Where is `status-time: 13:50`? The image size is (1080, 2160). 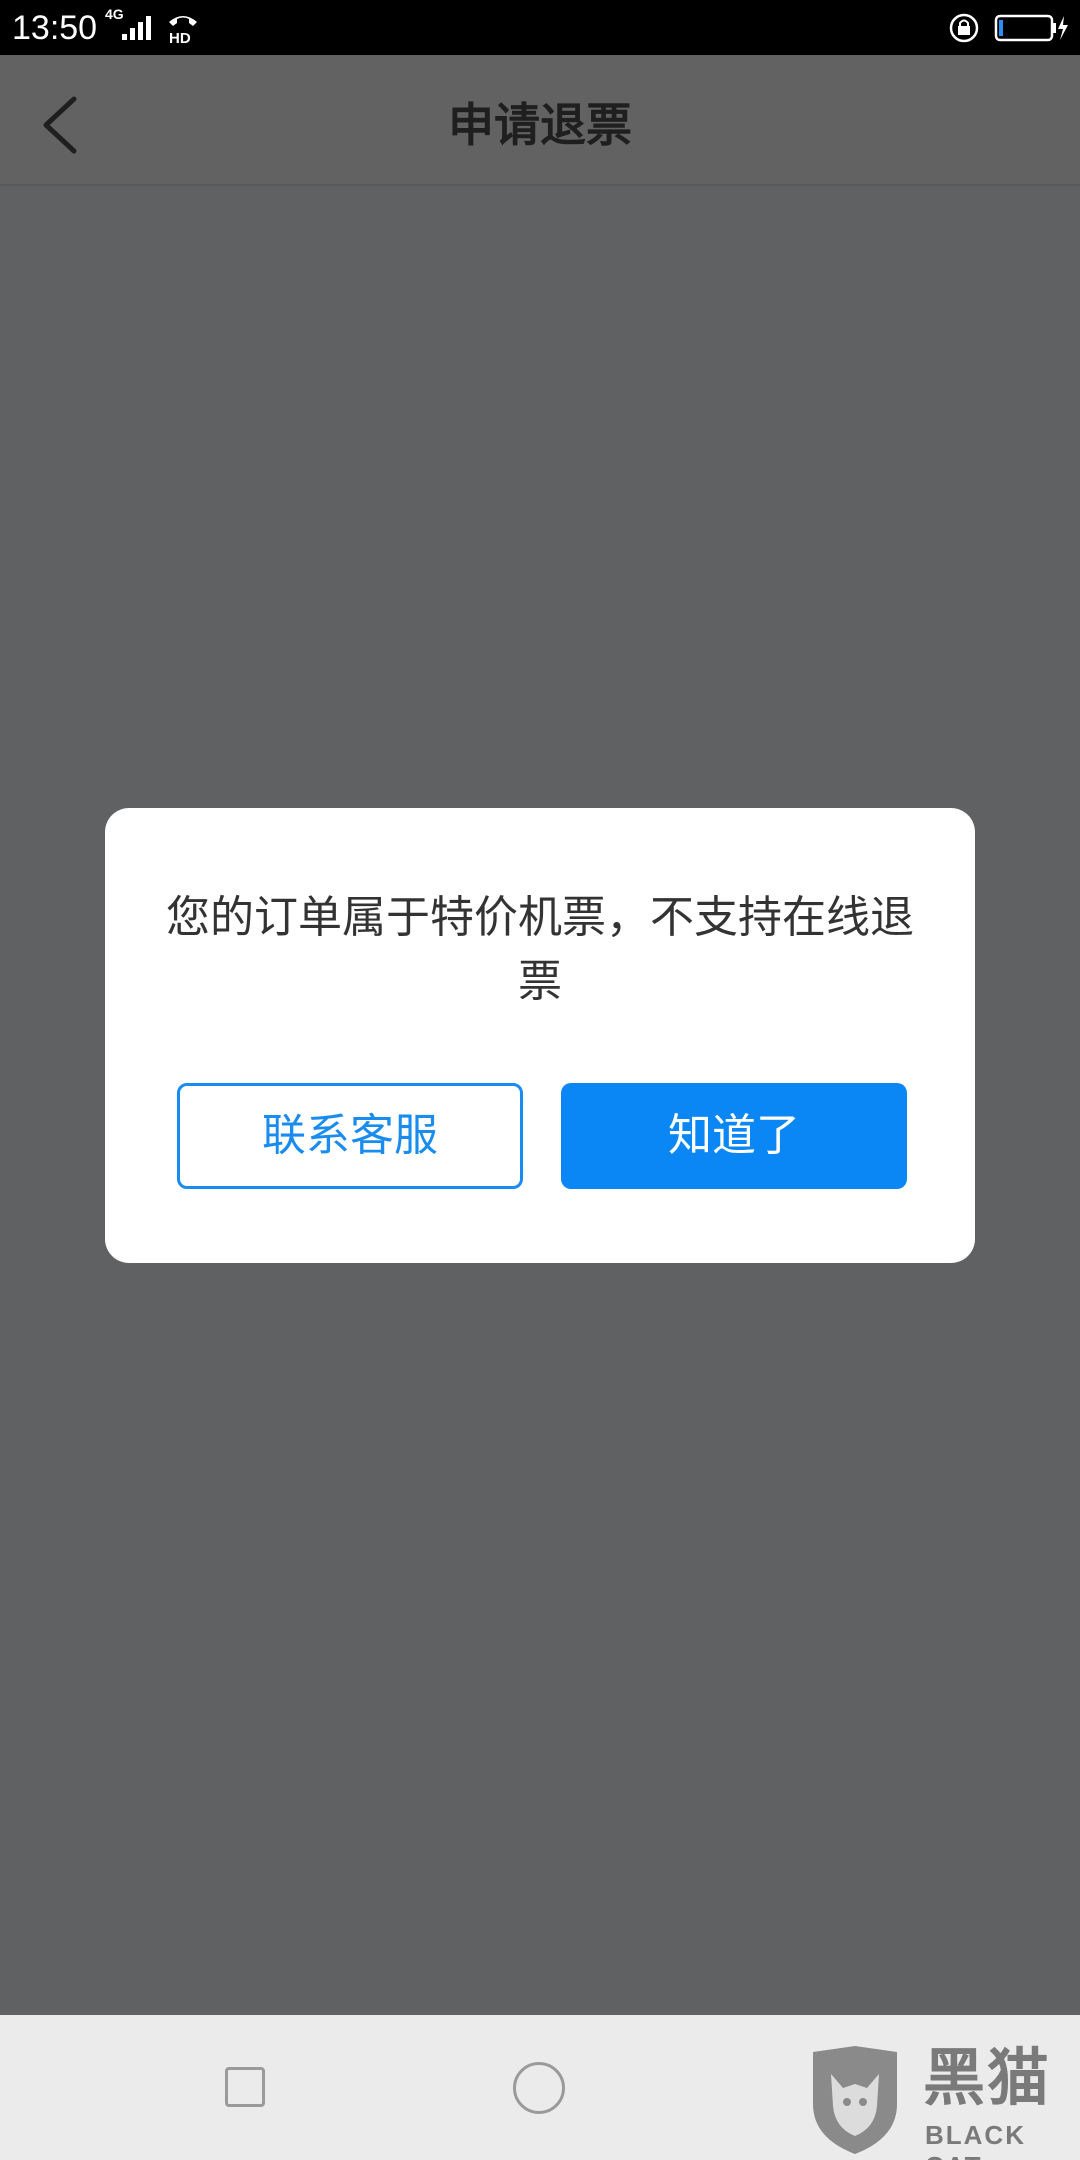 status-time: 13:50 is located at coordinates (55, 28).